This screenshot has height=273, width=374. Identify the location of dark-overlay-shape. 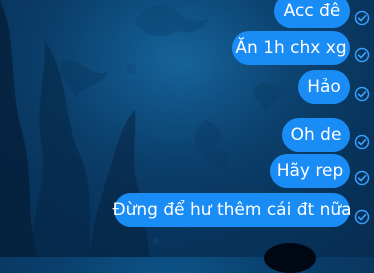
(290, 258).